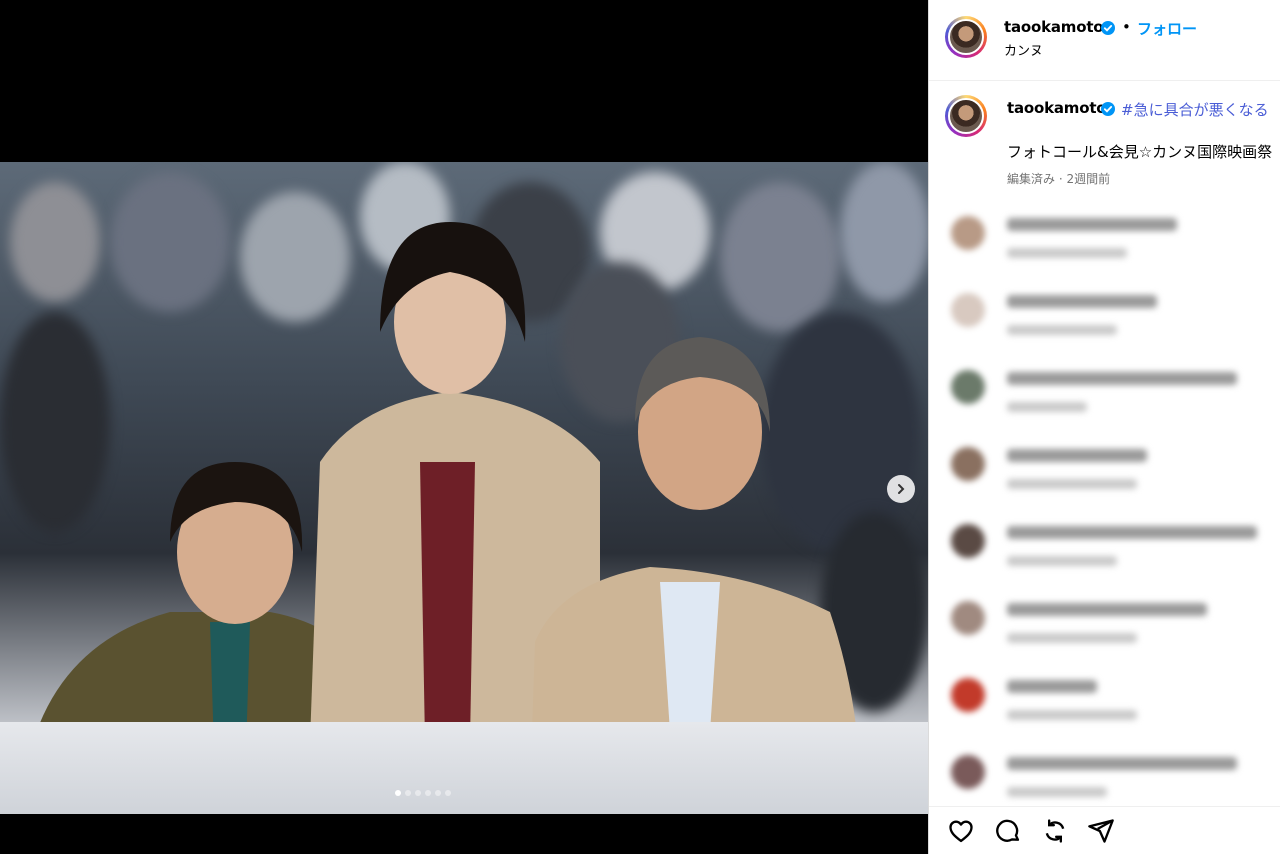  Describe the element at coordinates (1140, 152) in the screenshot. I see `caption-text: フォトコール&会見☆カンヌ国際映画祭` at that location.